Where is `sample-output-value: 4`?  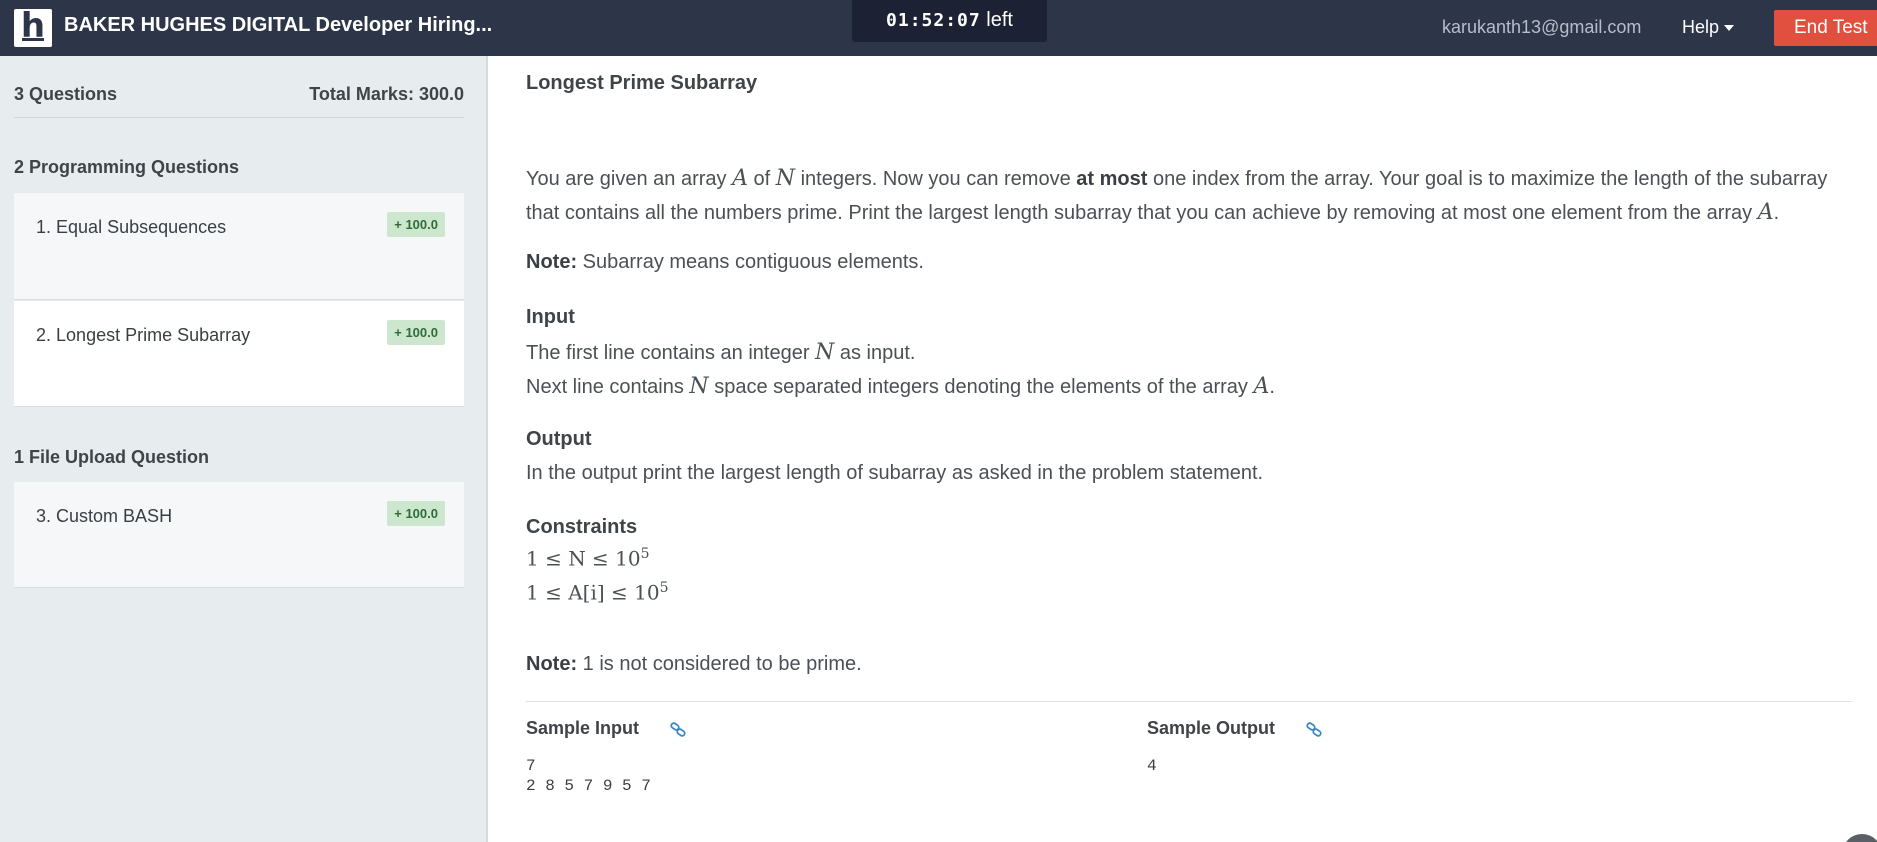
sample-output-value: 4 is located at coordinates (1152, 766).